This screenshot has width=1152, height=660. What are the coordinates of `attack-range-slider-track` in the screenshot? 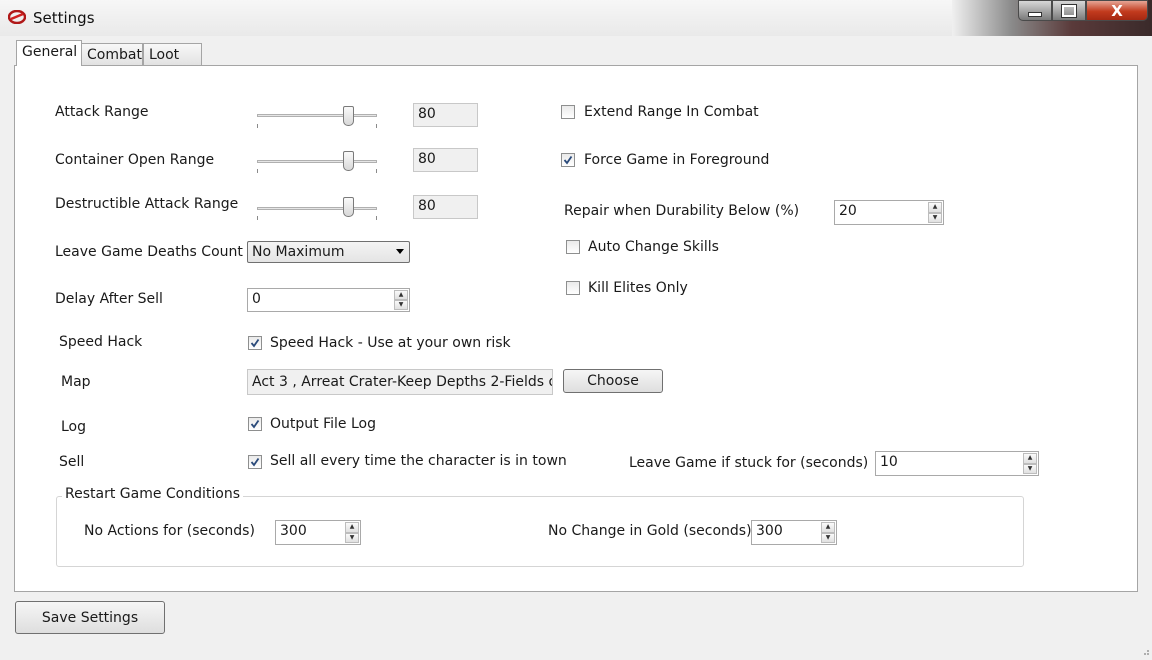 It's located at (317, 115).